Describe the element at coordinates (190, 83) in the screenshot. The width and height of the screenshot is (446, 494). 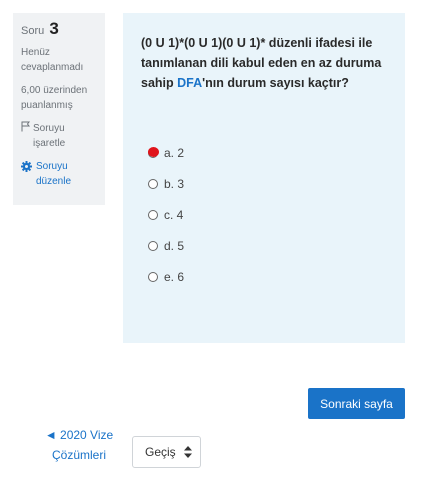
I see `question-text-highlight: DFA` at that location.